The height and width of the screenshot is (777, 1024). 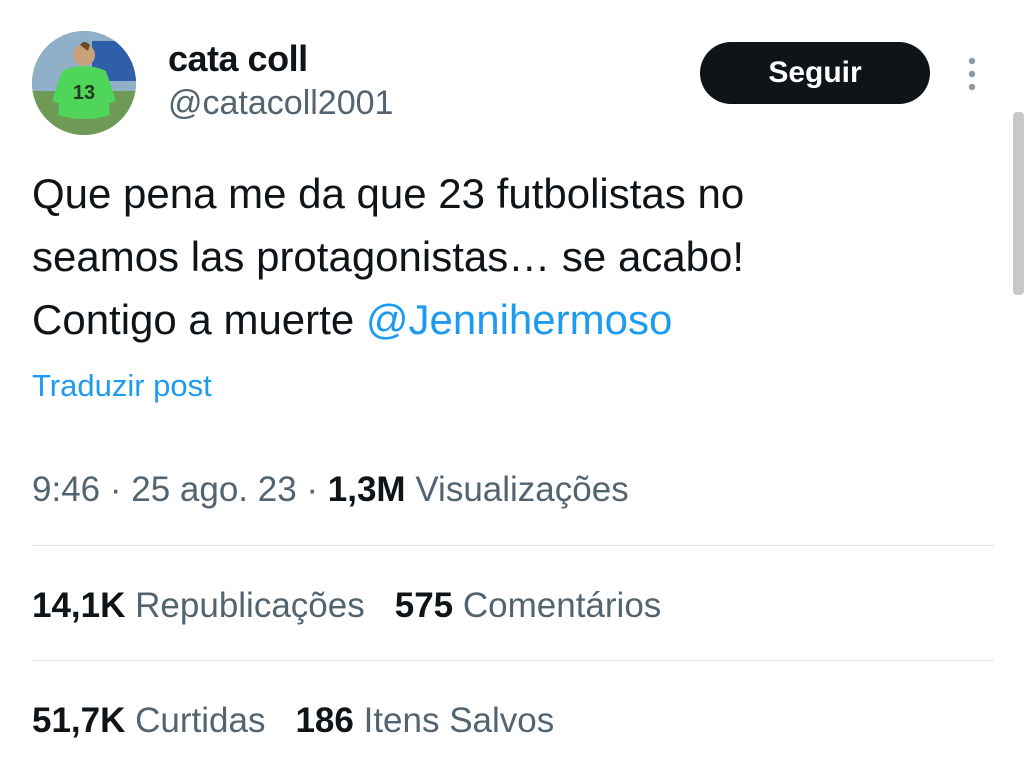 What do you see at coordinates (84, 93) in the screenshot?
I see `jersey-number: 13` at bounding box center [84, 93].